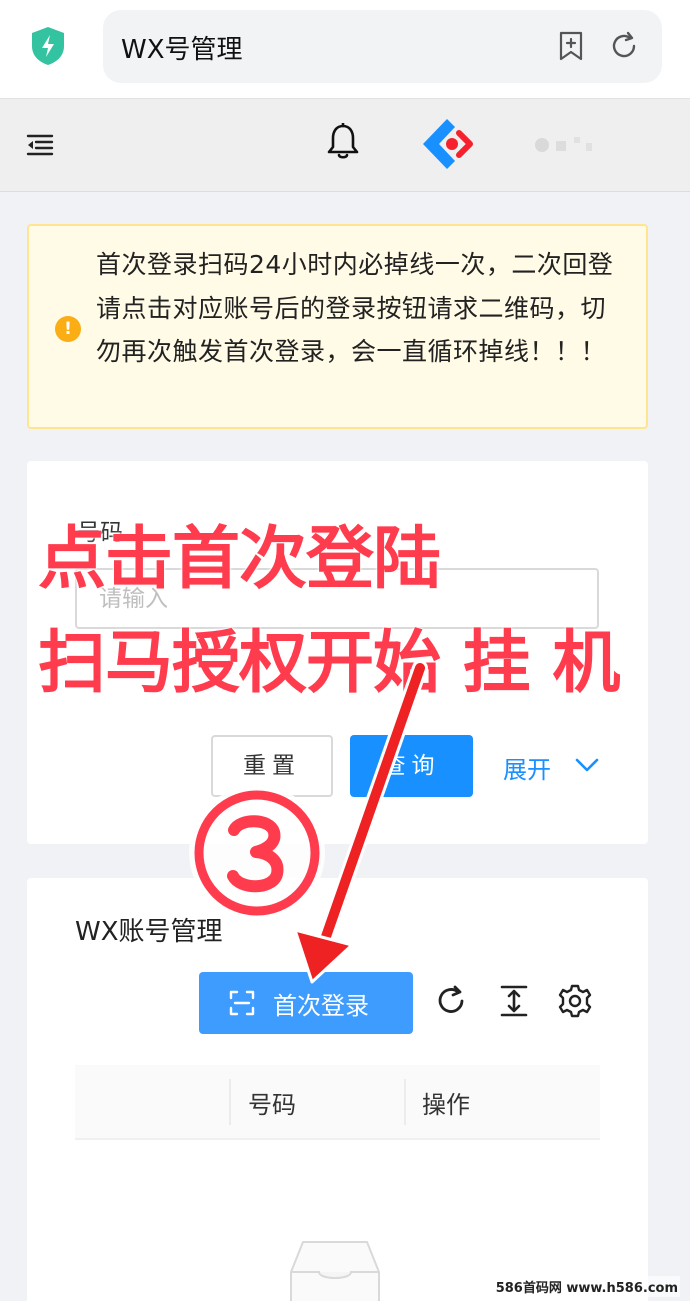 Image resolution: width=690 pixels, height=1301 pixels. I want to click on url-title: WX号管理, so click(182, 50).